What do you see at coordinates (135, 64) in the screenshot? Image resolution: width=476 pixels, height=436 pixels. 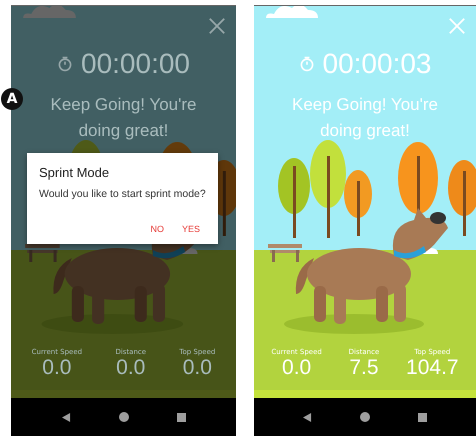 I see `timer-text: 00:00:00` at bounding box center [135, 64].